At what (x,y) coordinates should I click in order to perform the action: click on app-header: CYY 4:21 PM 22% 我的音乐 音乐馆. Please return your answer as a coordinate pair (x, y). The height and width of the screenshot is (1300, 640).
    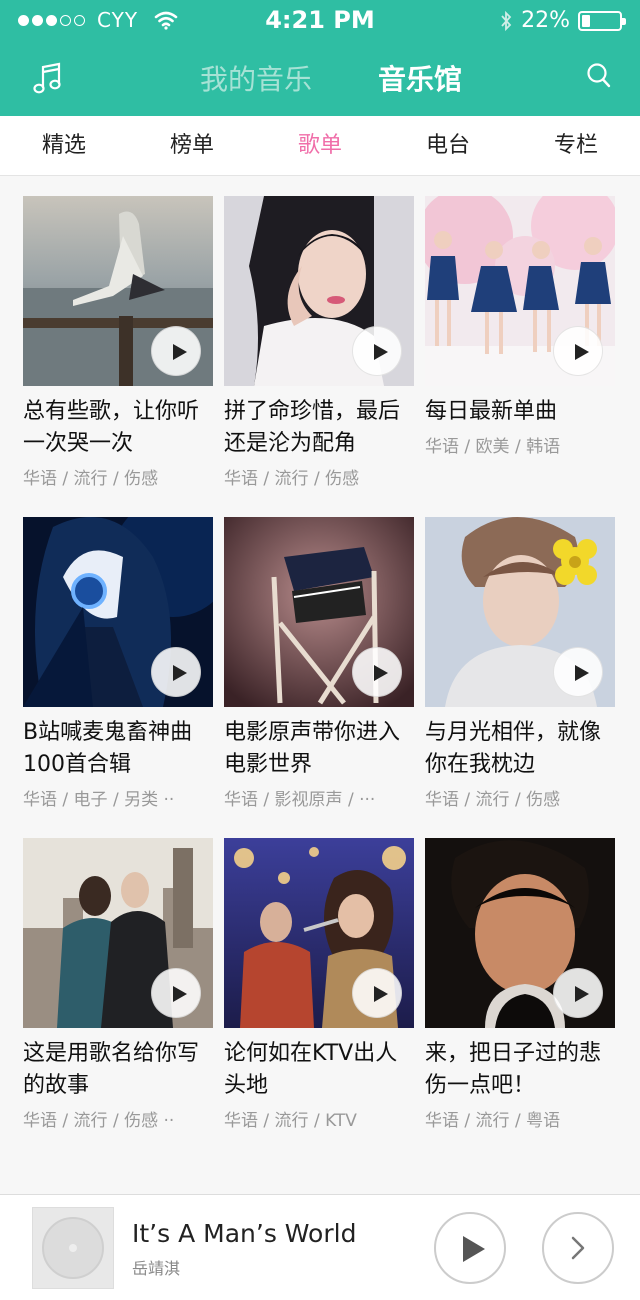
    Looking at the image, I should click on (320, 58).